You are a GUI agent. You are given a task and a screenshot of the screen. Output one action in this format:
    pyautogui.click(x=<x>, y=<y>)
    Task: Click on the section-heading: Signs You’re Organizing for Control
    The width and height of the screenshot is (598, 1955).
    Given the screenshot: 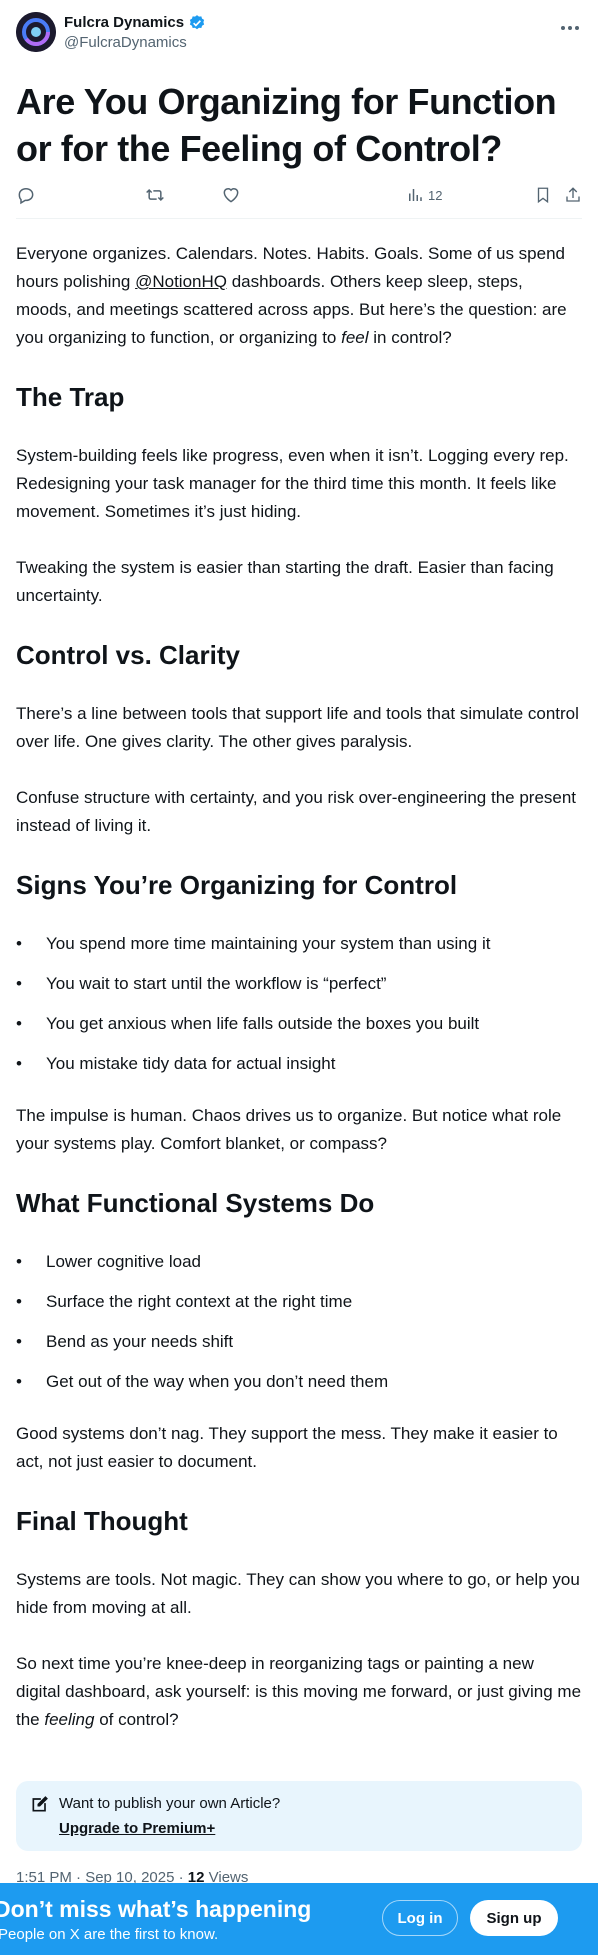 What is the action you would take?
    pyautogui.click(x=237, y=885)
    